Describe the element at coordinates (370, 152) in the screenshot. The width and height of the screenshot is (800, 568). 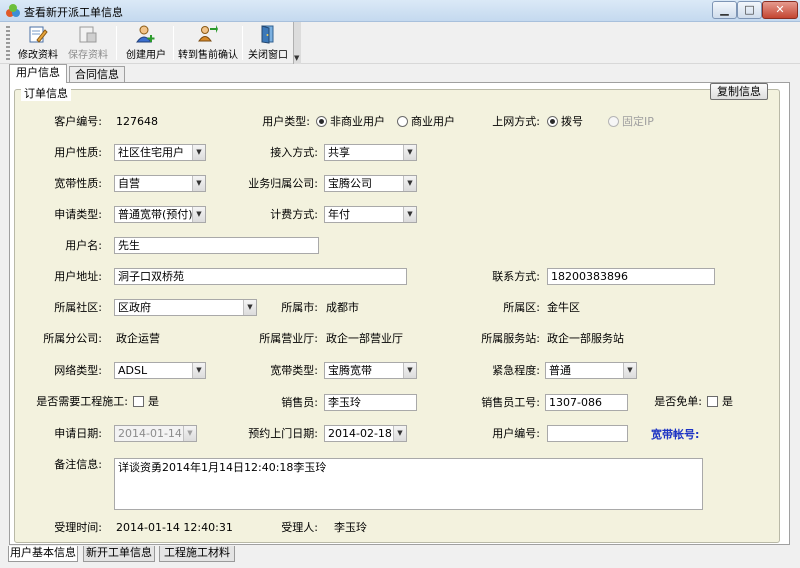
I see `join-method-select: 共享 ▼` at that location.